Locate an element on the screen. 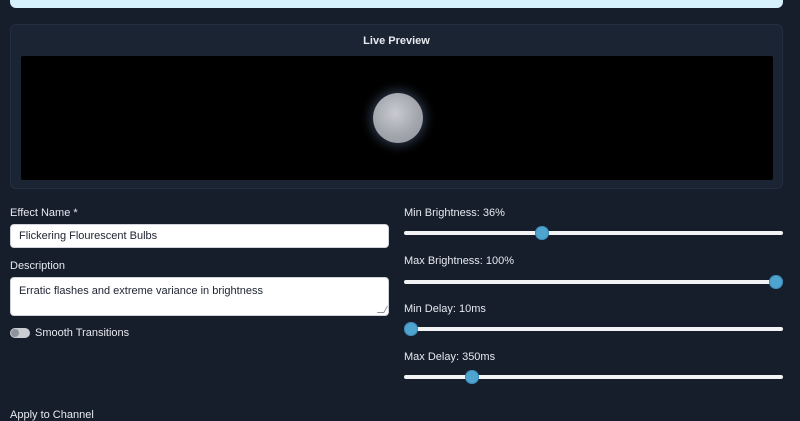 Image resolution: width=800 pixels, height=421 pixels. bulb-preview-icon is located at coordinates (398, 118).